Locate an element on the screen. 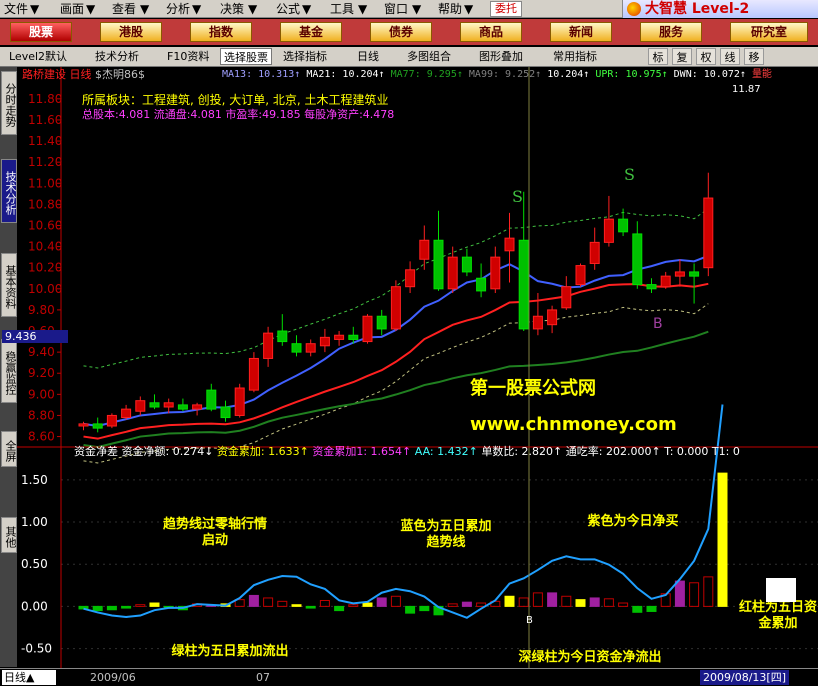 This screenshot has height=686, width=818. nav-bonds: 债券 is located at coordinates (401, 32).